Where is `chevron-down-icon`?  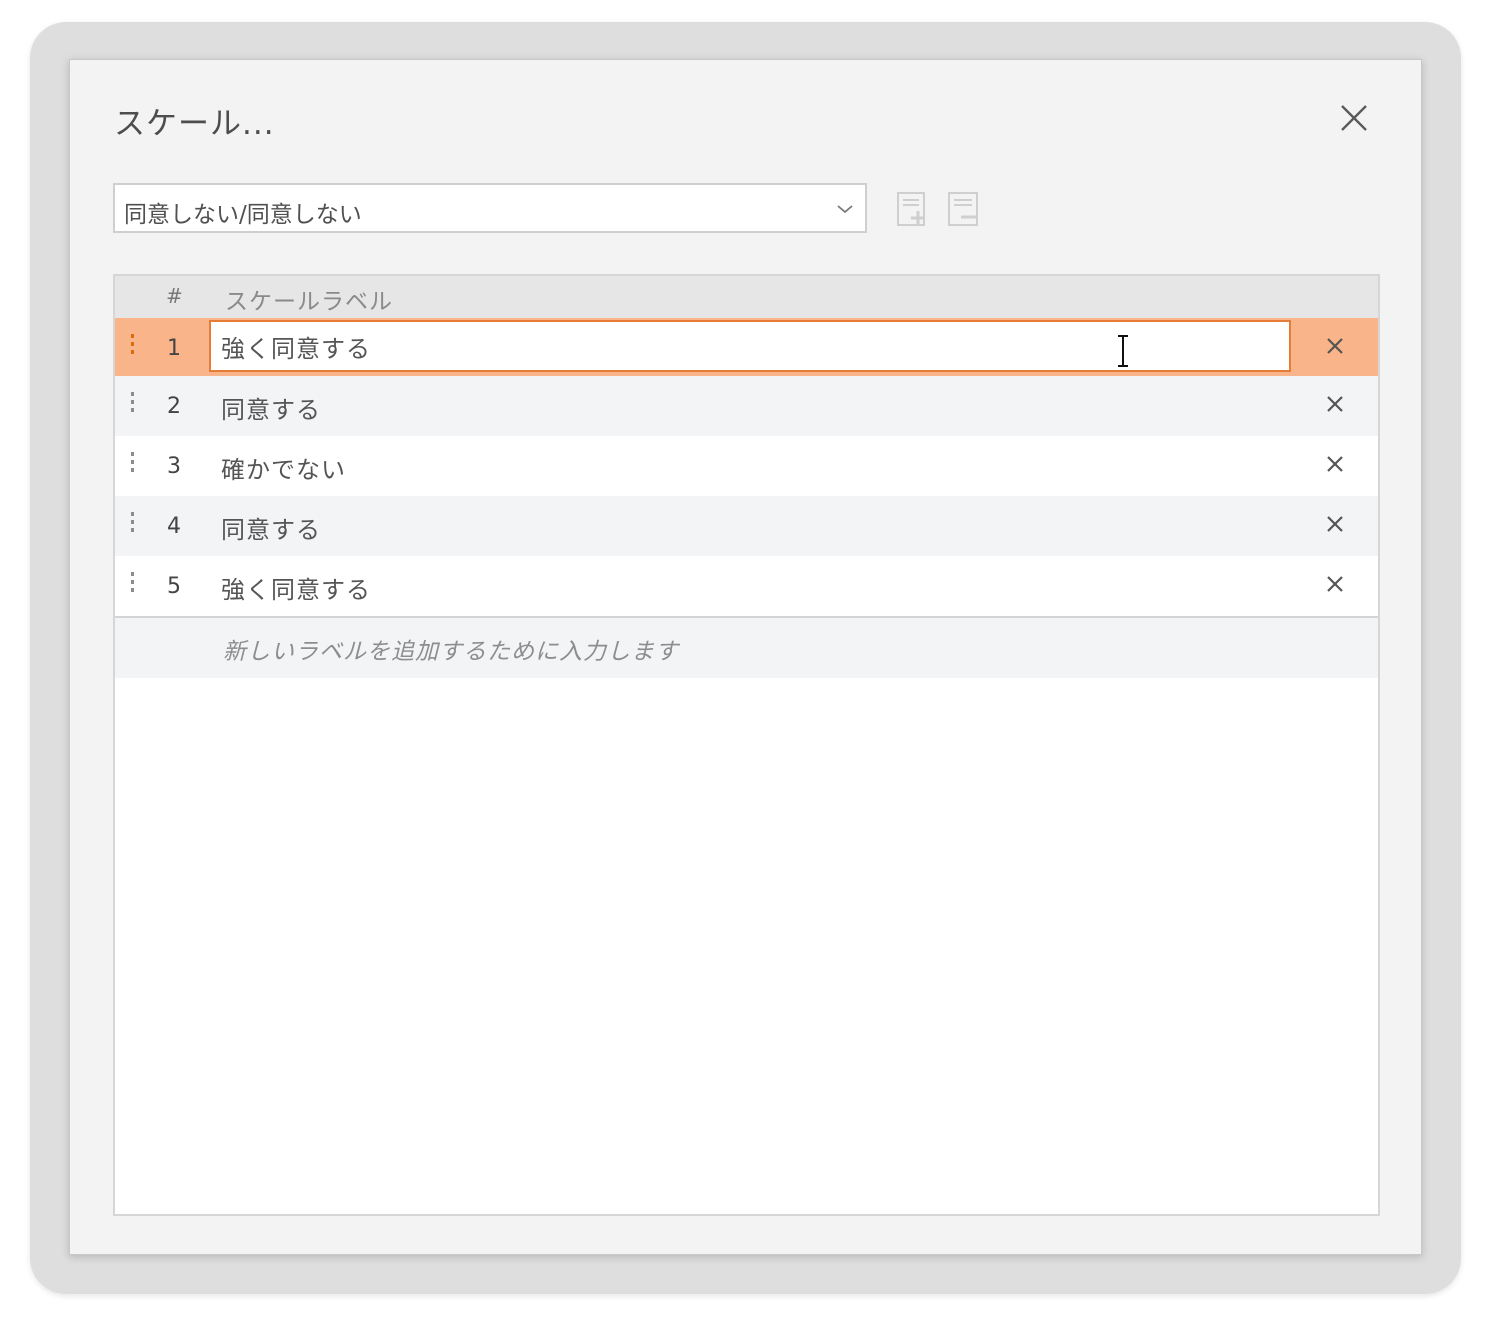
chevron-down-icon is located at coordinates (845, 209).